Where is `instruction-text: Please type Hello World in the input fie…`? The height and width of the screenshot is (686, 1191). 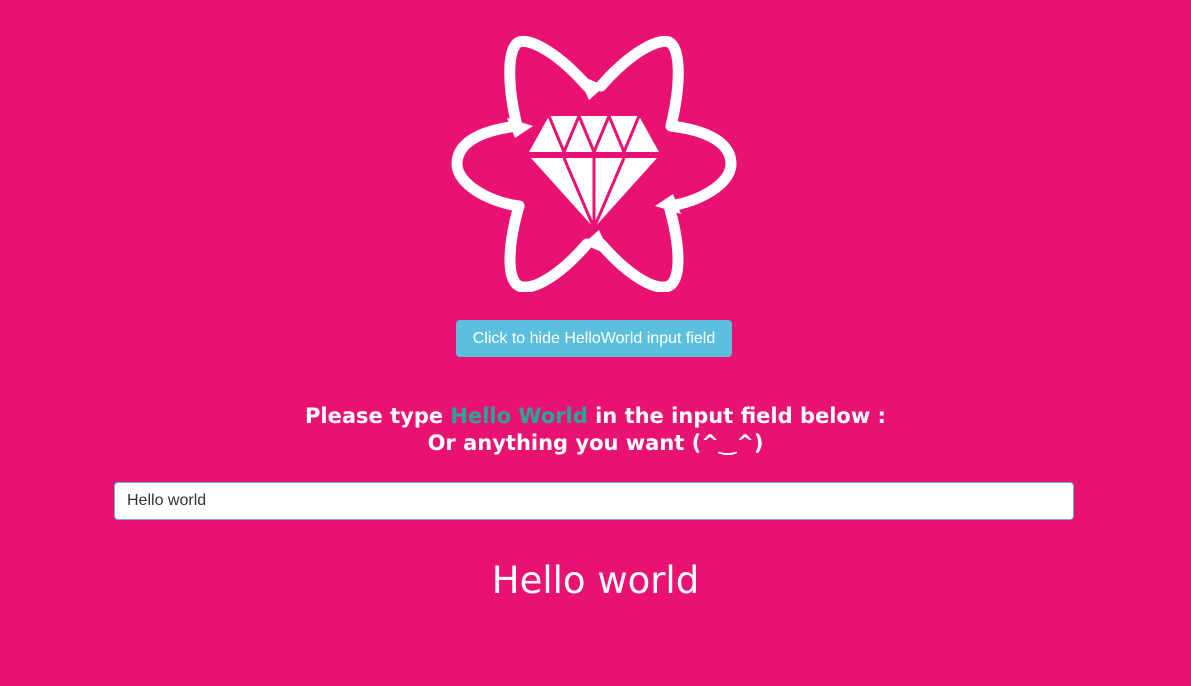 instruction-text: Please type Hello World in the input fie… is located at coordinates (595, 430).